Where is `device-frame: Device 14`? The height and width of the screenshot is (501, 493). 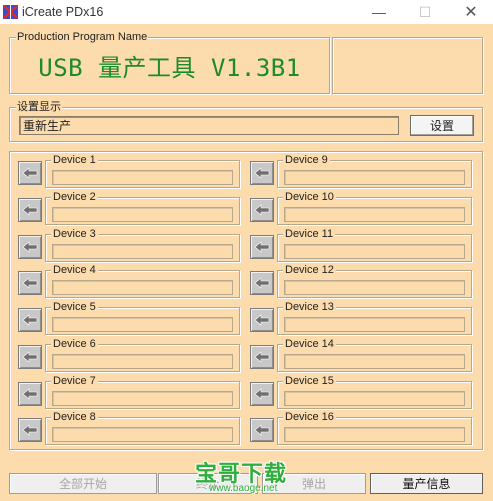 device-frame: Device 14 is located at coordinates (374, 355).